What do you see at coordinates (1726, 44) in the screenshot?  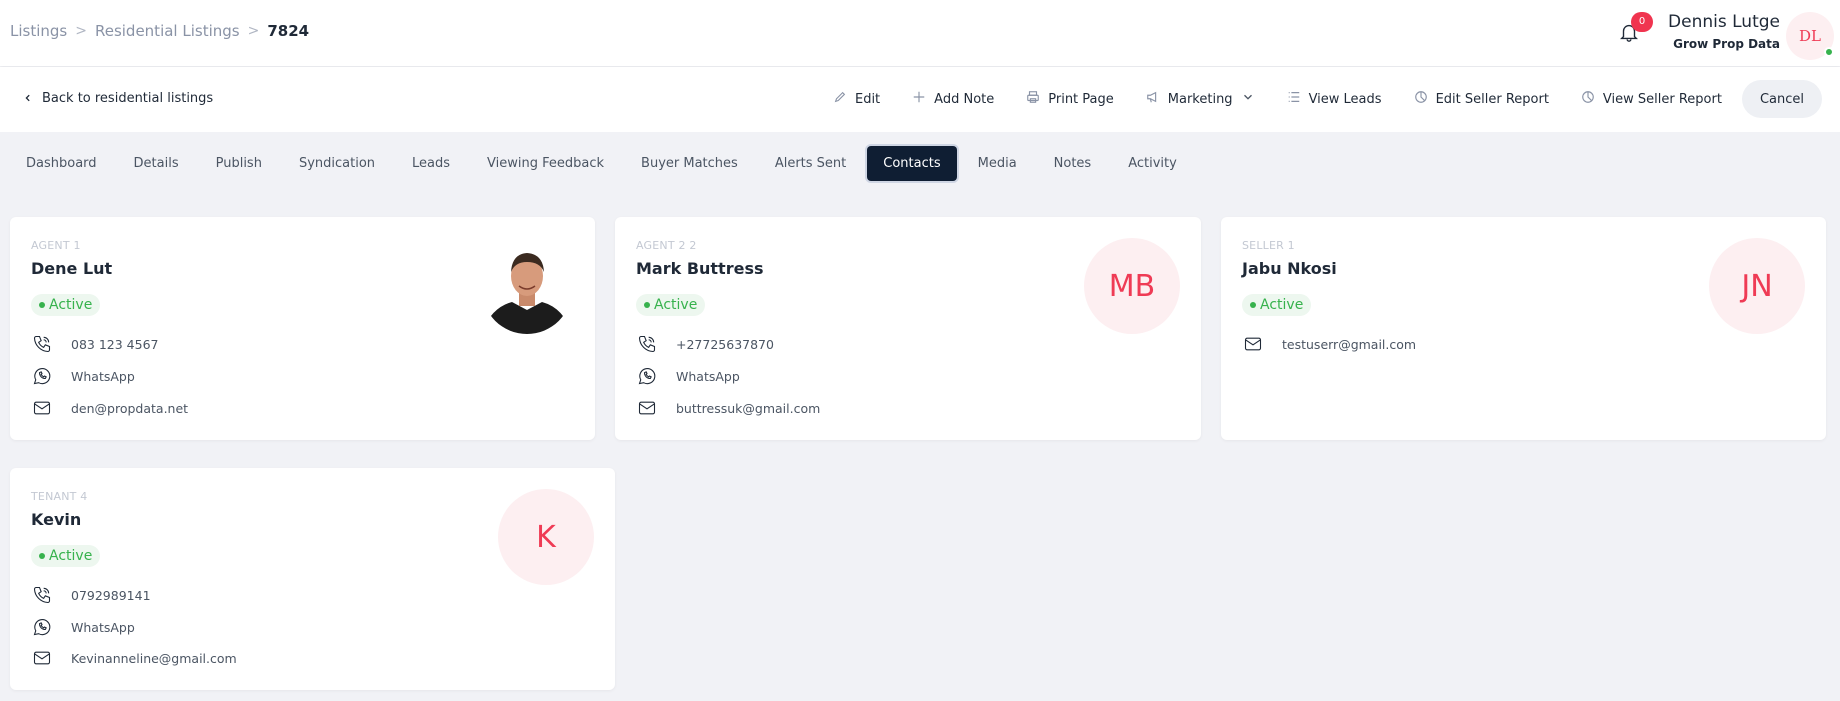 I see `user-company: Grow Prop Data` at bounding box center [1726, 44].